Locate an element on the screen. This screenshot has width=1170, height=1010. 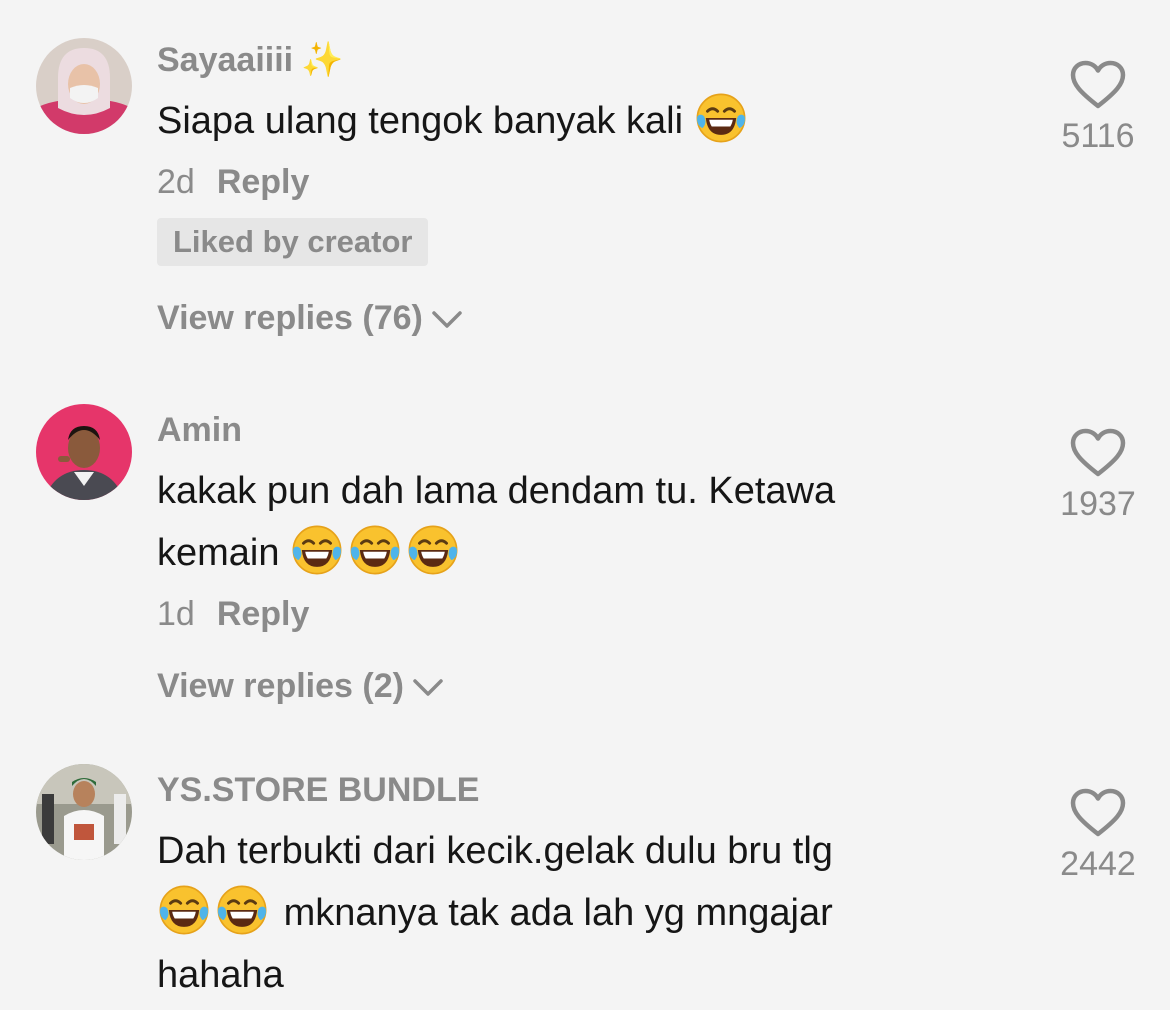
comment-time: 1d is located at coordinates (176, 614).